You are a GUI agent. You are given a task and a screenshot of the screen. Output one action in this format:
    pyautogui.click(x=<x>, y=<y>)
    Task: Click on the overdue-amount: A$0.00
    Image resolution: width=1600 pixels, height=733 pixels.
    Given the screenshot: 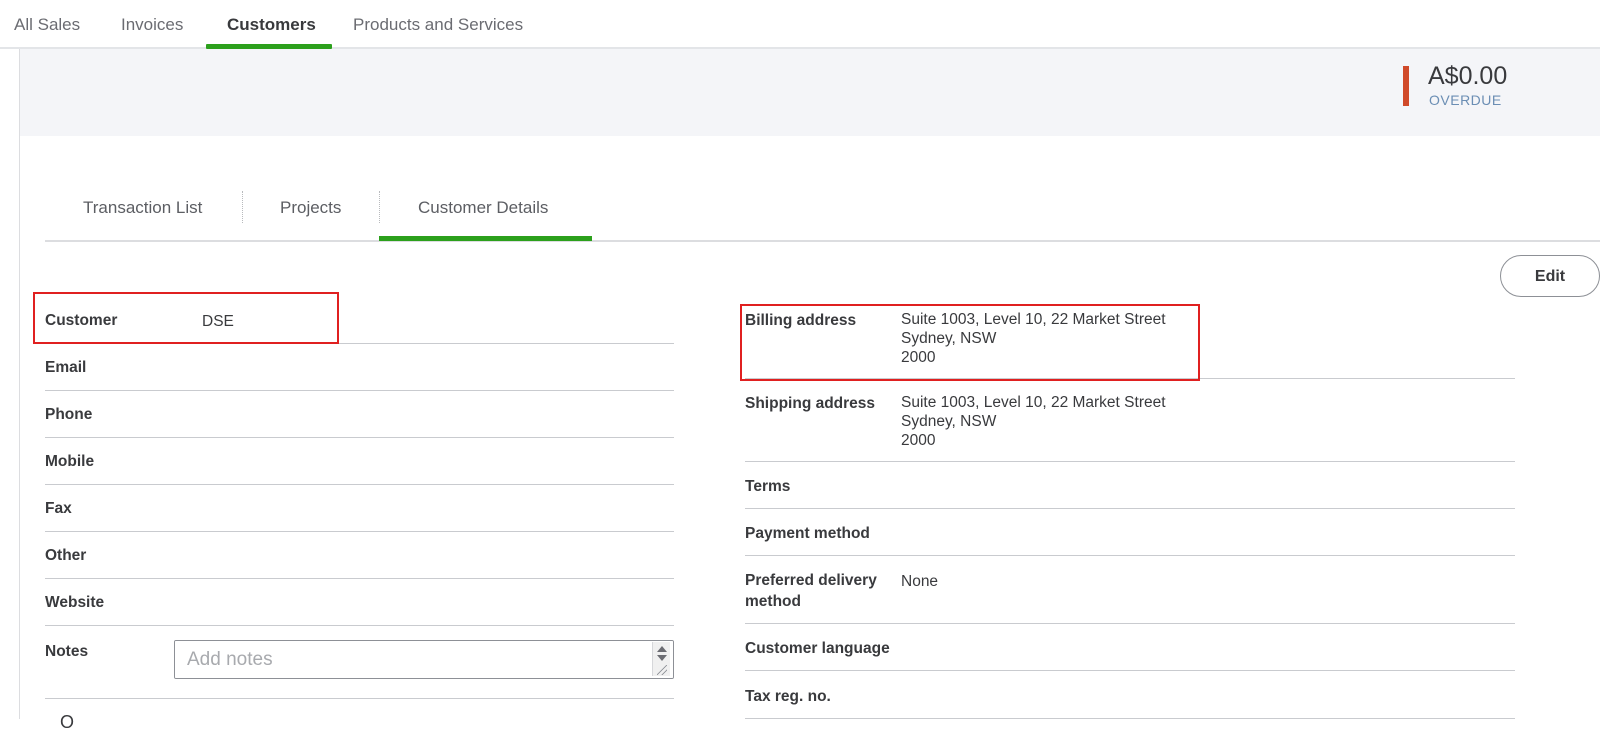 What is the action you would take?
    pyautogui.click(x=1468, y=76)
    